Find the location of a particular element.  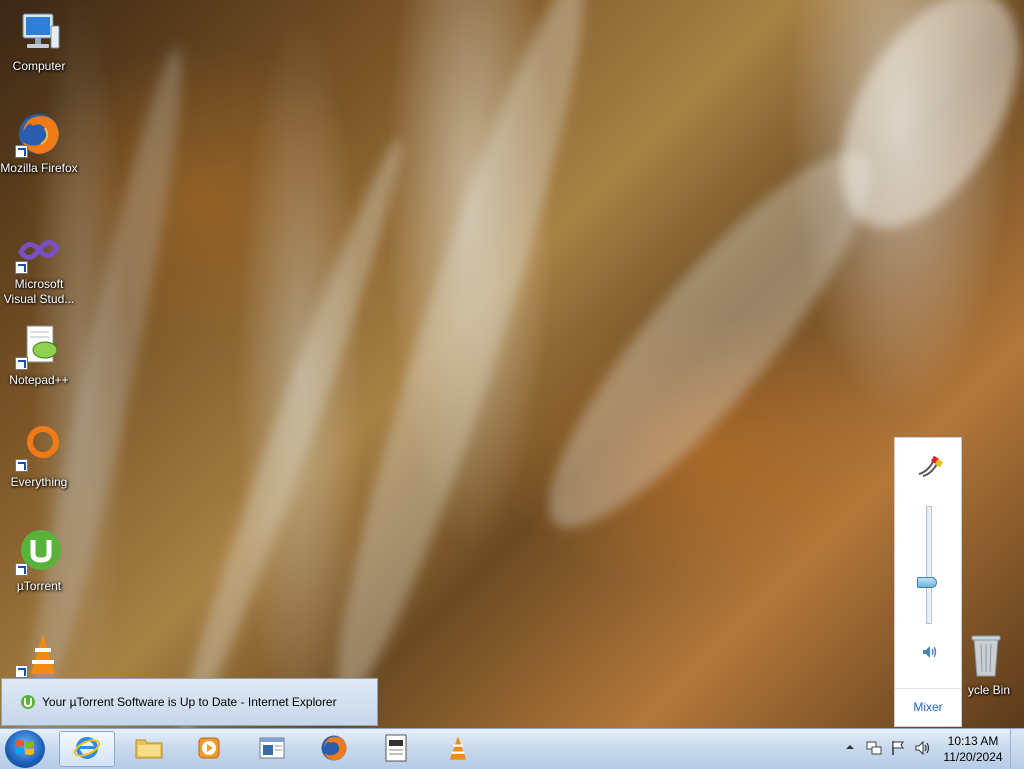

desktop-icon-computer: Computer is located at coordinates (39, 41).